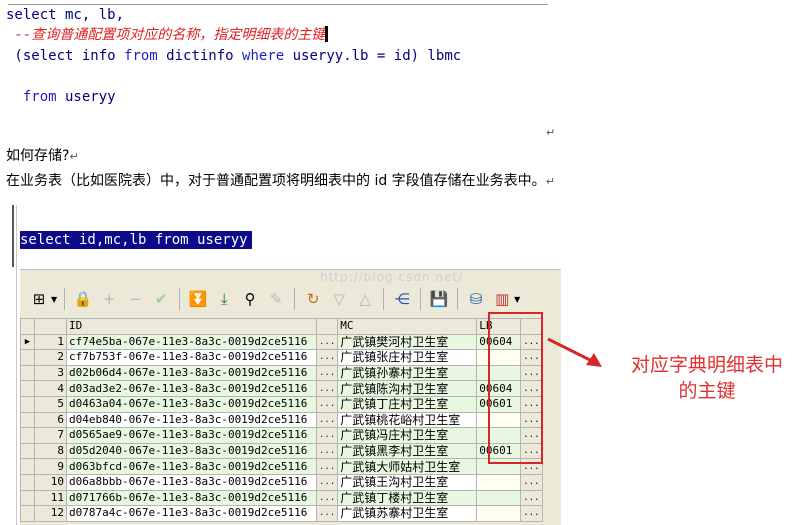  I want to click on chart-icon: ▥, so click(502, 299).